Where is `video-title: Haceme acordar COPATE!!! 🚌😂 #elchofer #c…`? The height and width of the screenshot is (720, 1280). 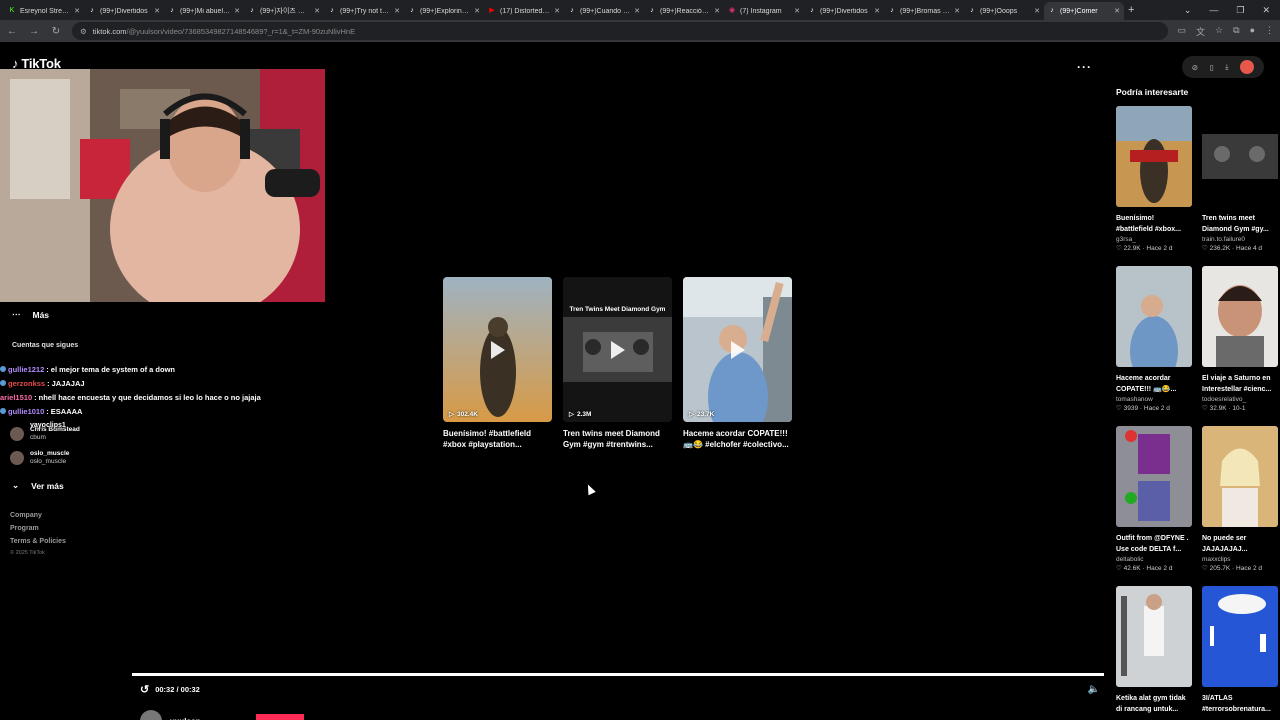 video-title: Haceme acordar COPATE!!! 🚌😂 #elchofer #c… is located at coordinates (737, 439).